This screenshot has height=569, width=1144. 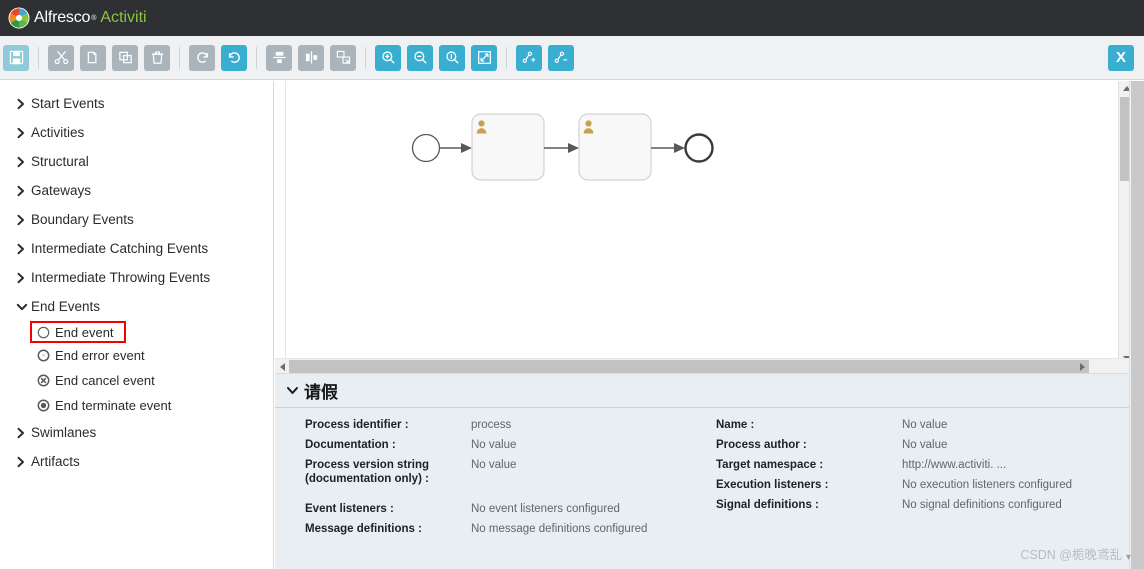 I want to click on palette-group-gateways: Gateways, so click(x=136, y=190).